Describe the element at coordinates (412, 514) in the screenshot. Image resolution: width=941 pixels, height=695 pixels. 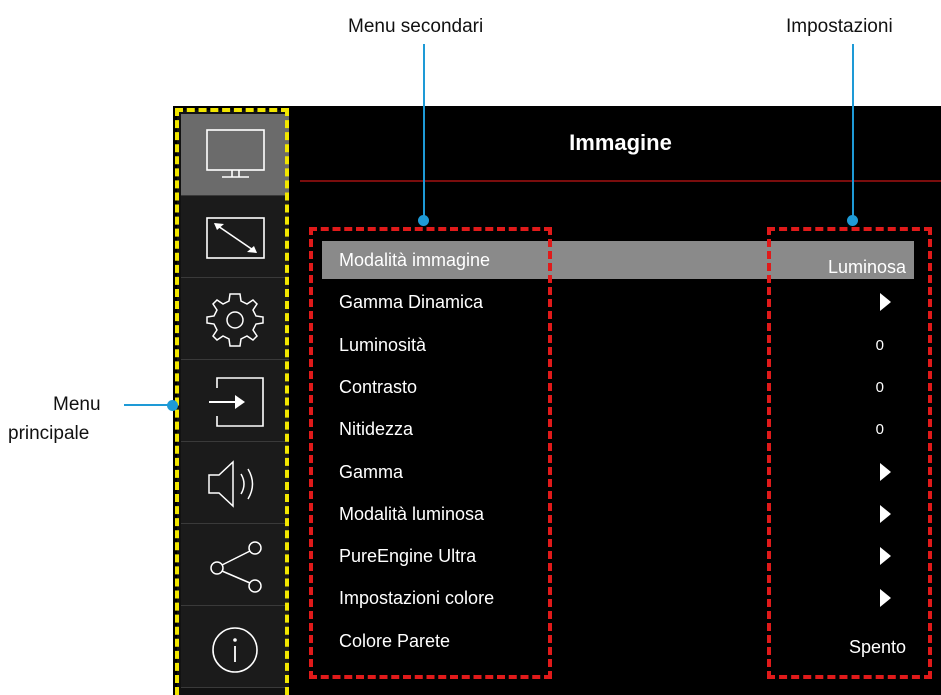
I see `menu-row-label: Modalità luminosa` at that location.